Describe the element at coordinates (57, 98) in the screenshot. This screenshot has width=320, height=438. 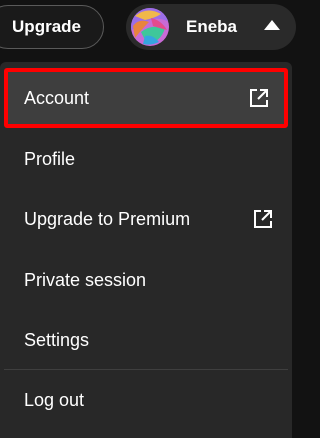
I see `menu-item-label: Account` at that location.